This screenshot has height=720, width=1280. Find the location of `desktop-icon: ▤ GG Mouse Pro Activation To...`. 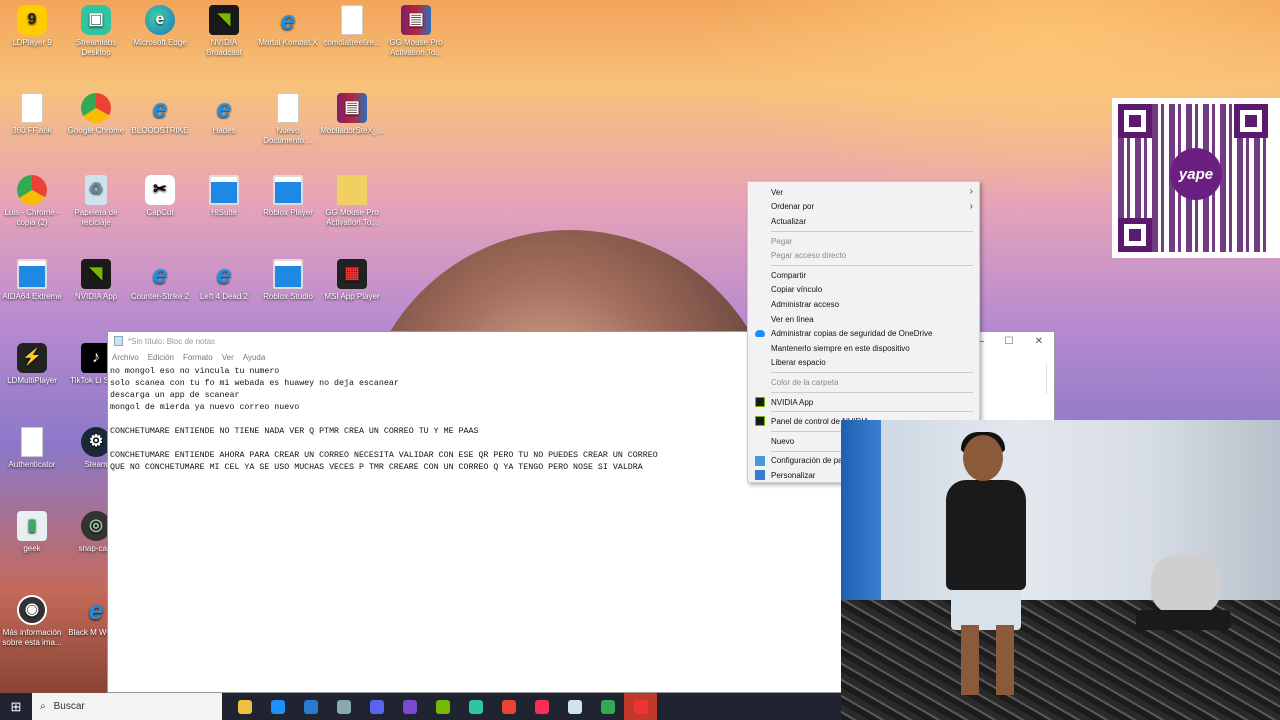

desktop-icon: ▤ GG Mouse Pro Activation To... is located at coordinates (416, 31).